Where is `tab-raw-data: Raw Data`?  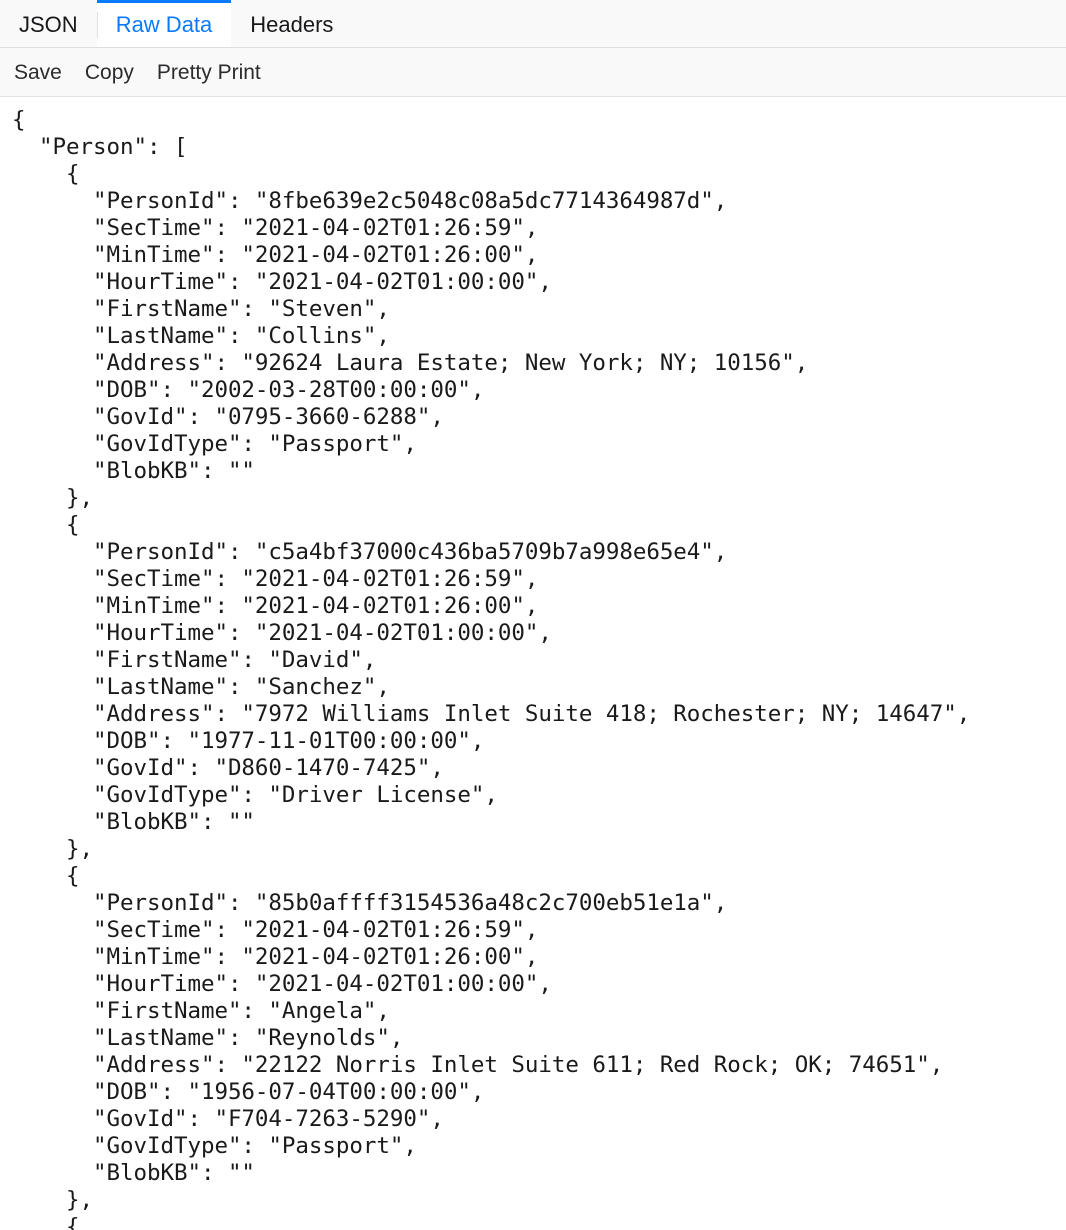
tab-raw-data: Raw Data is located at coordinates (164, 23).